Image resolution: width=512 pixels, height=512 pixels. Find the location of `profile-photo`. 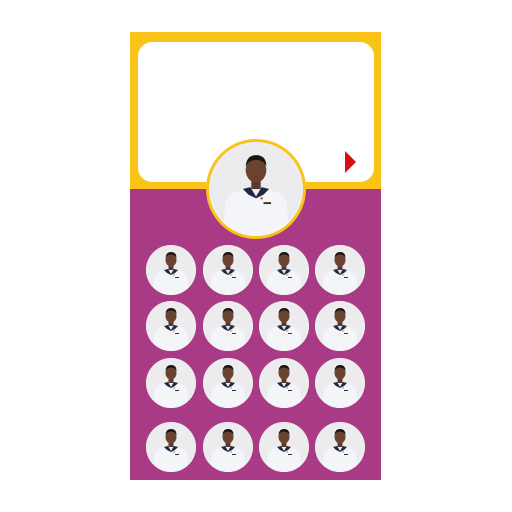

profile-photo is located at coordinates (256, 189).